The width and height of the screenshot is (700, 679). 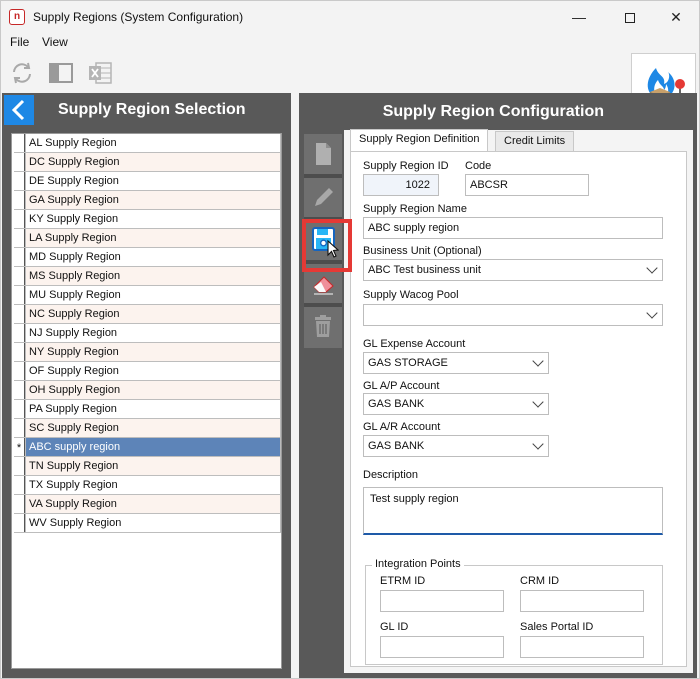 What do you see at coordinates (323, 283) in the screenshot?
I see `clear-button` at bounding box center [323, 283].